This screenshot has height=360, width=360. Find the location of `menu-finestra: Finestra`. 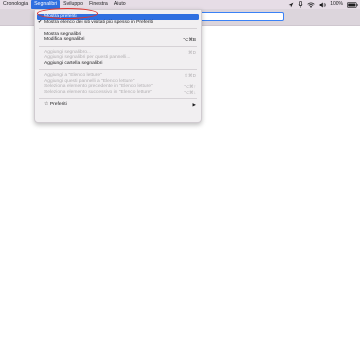

menu-finestra: Finestra is located at coordinates (98, 4).